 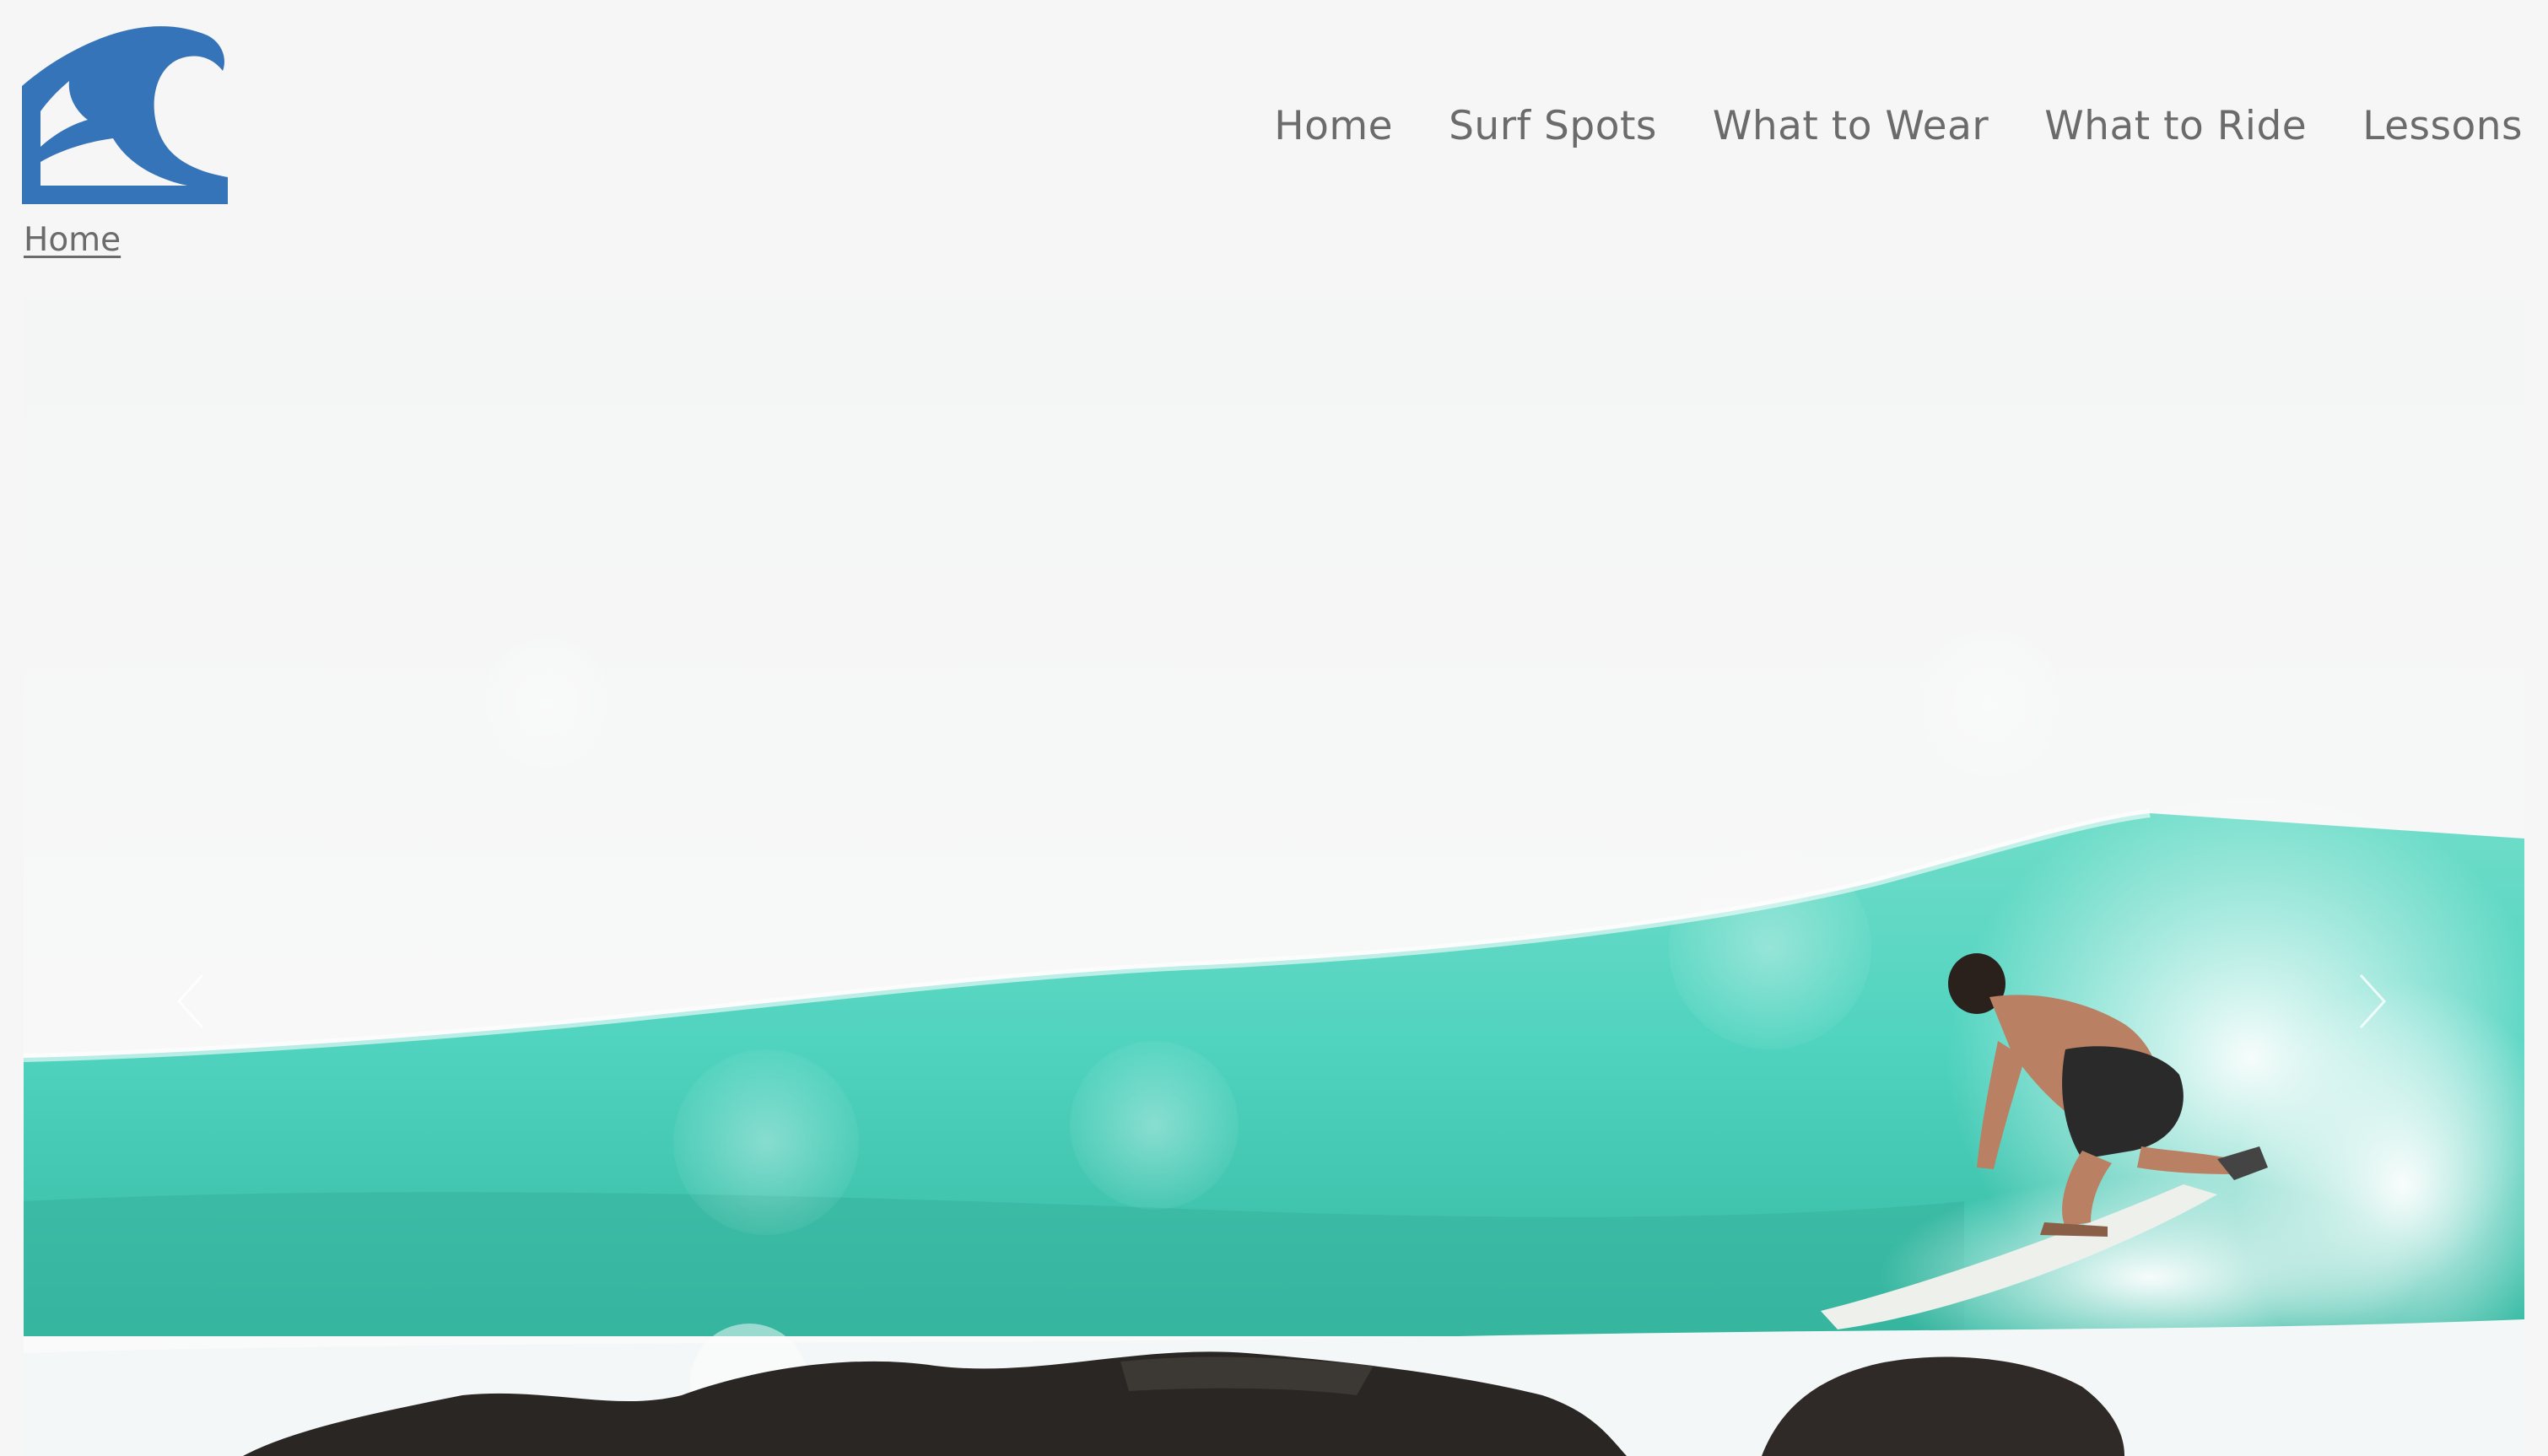 I want to click on chevron-right-icon, so click(x=2372, y=1002).